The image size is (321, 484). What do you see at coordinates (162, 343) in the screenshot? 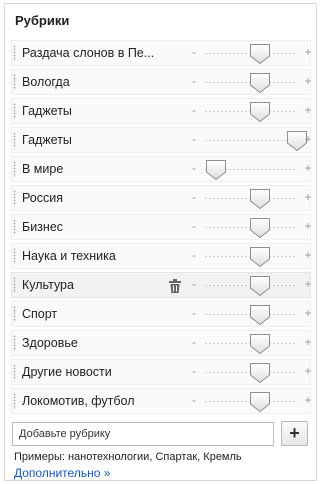
I see `section-row: Здоровье - +` at bounding box center [162, 343].